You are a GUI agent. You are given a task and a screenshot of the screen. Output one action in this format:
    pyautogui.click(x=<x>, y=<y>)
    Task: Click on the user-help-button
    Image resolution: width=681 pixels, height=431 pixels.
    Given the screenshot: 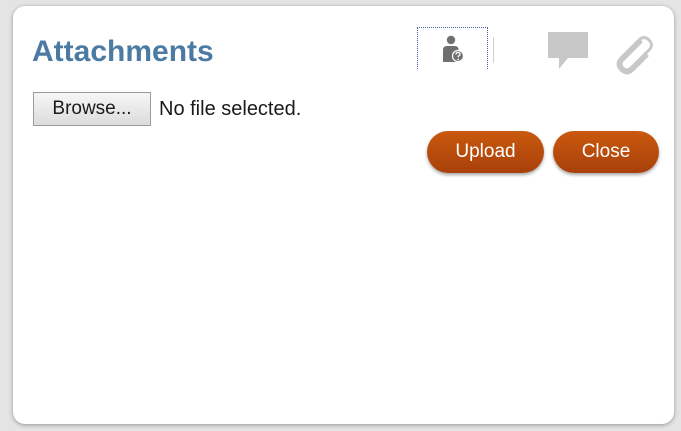 What is the action you would take?
    pyautogui.click(x=452, y=48)
    